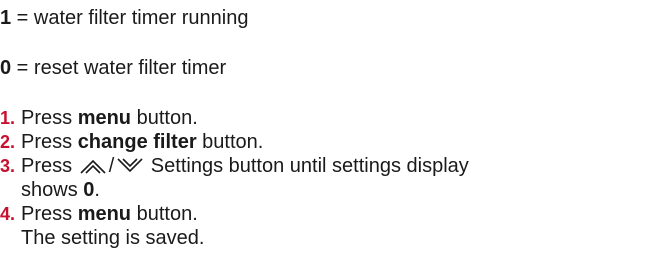  Describe the element at coordinates (137, 142) in the screenshot. I see `step-keyword: change filter` at that location.